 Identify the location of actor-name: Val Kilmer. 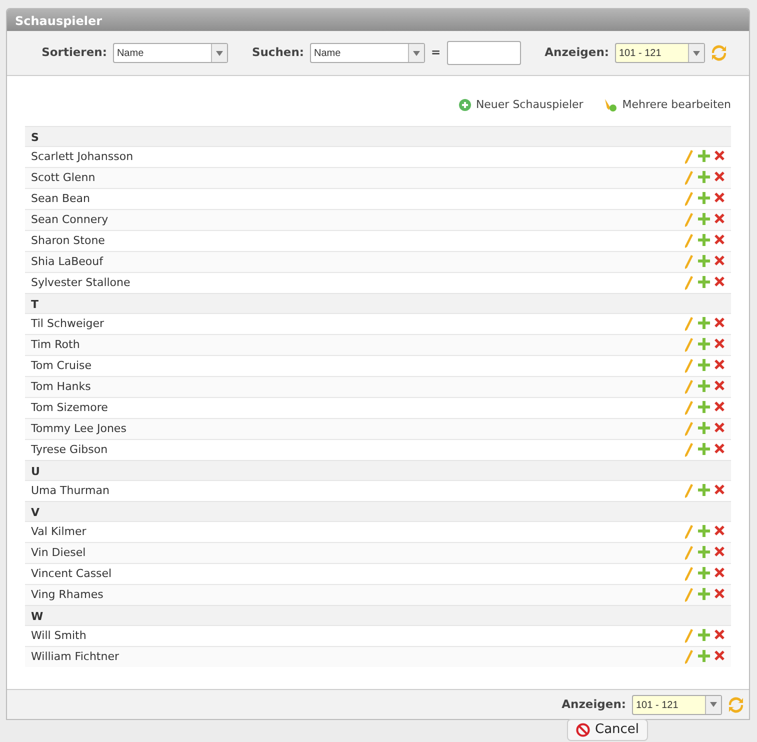
(357, 532).